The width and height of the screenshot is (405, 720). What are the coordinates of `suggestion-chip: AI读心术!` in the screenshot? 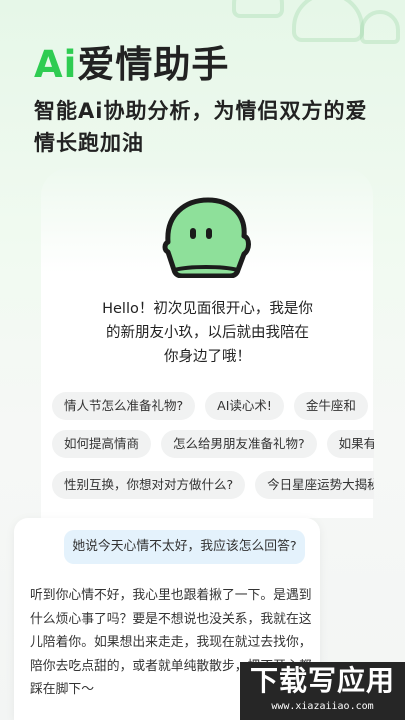 It's located at (244, 406).